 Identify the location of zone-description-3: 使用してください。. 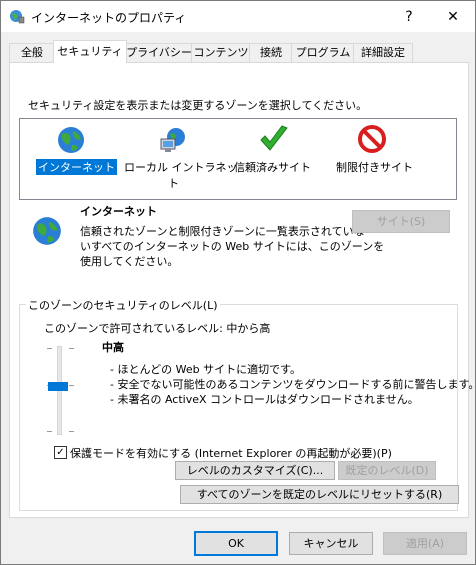
(129, 261).